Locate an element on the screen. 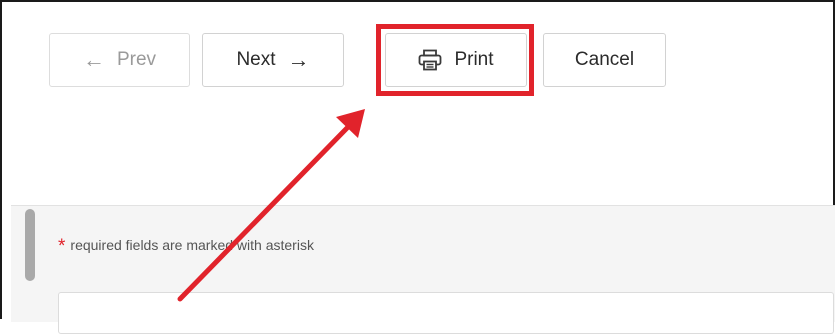 The height and width of the screenshot is (334, 839). required-fields-note-text: required fields are marked with asterisk is located at coordinates (192, 245).